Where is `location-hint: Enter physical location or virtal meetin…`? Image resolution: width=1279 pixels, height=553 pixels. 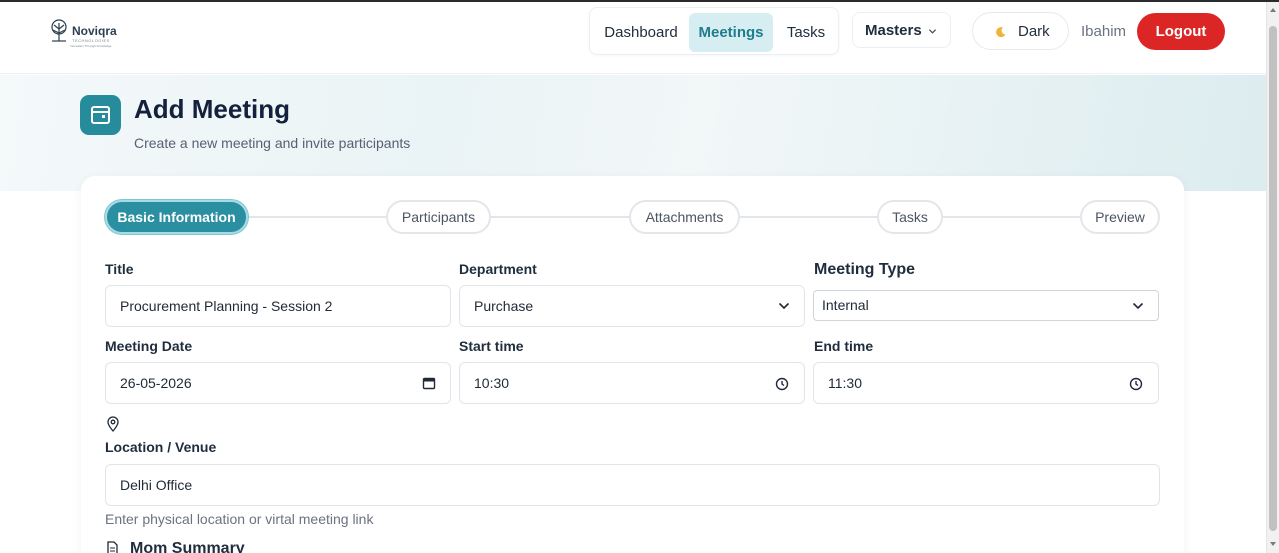
location-hint: Enter physical location or virtal meetin… is located at coordinates (239, 519).